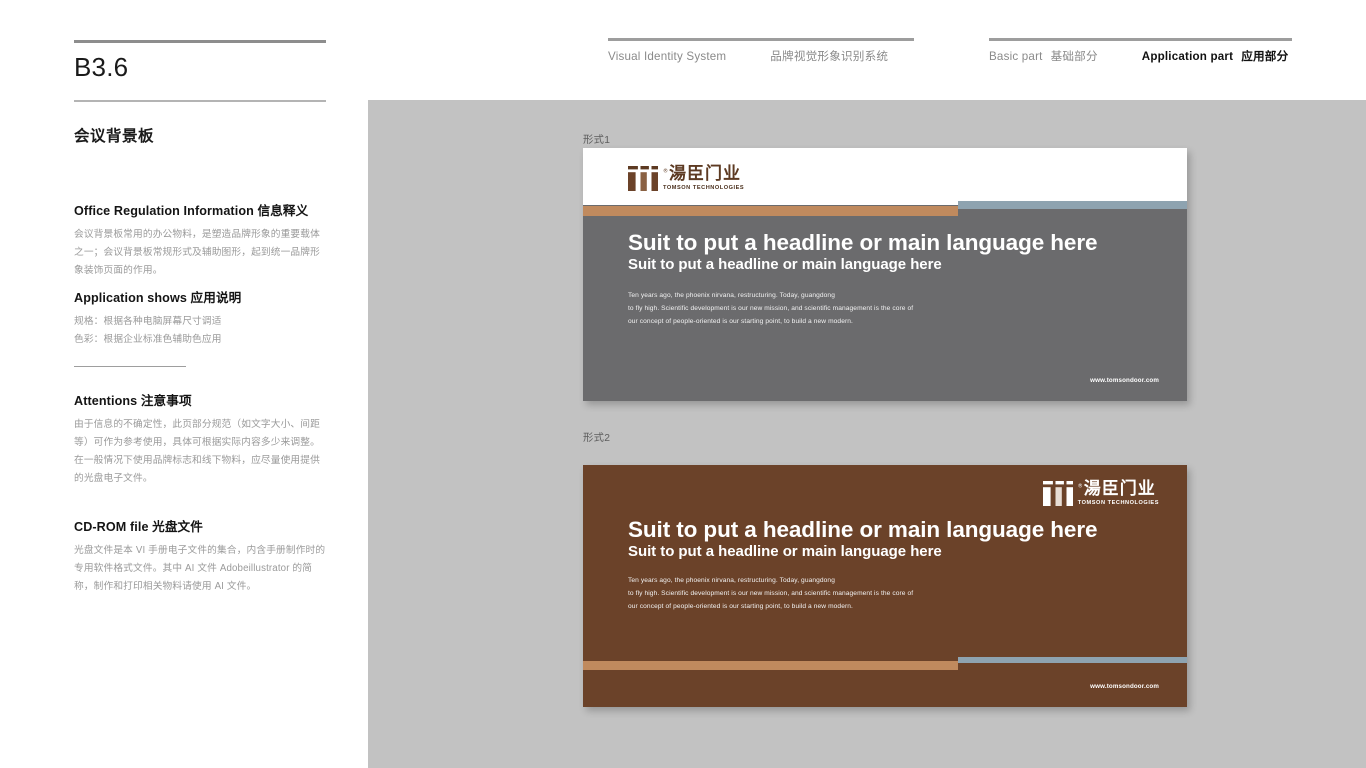  I want to click on info-block-heading: Office Regulation Information 信息释义, so click(191, 211).